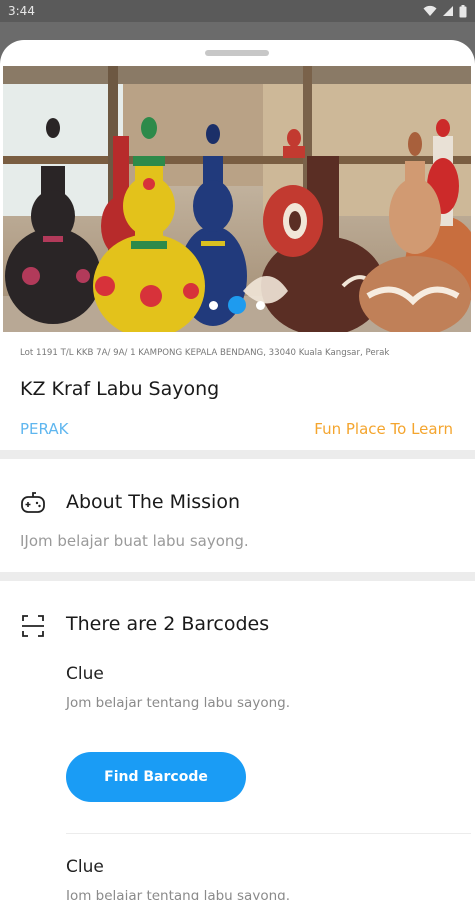 The image size is (475, 900). I want to click on status-icons, so click(445, 11).